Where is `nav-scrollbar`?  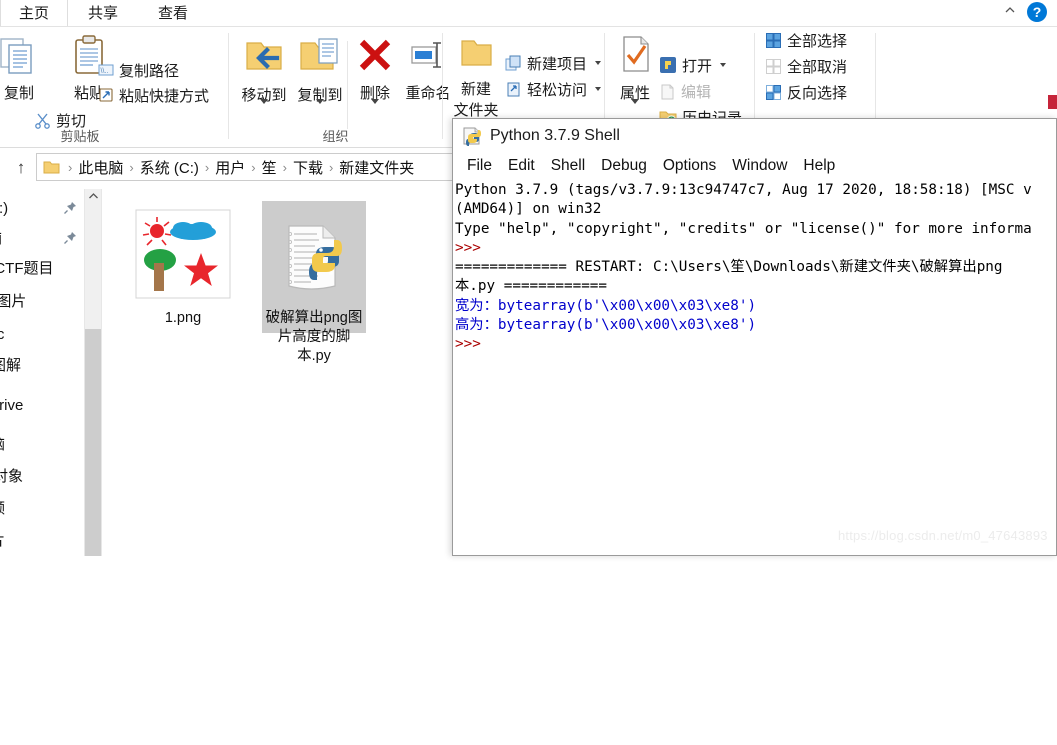 nav-scrollbar is located at coordinates (93, 372).